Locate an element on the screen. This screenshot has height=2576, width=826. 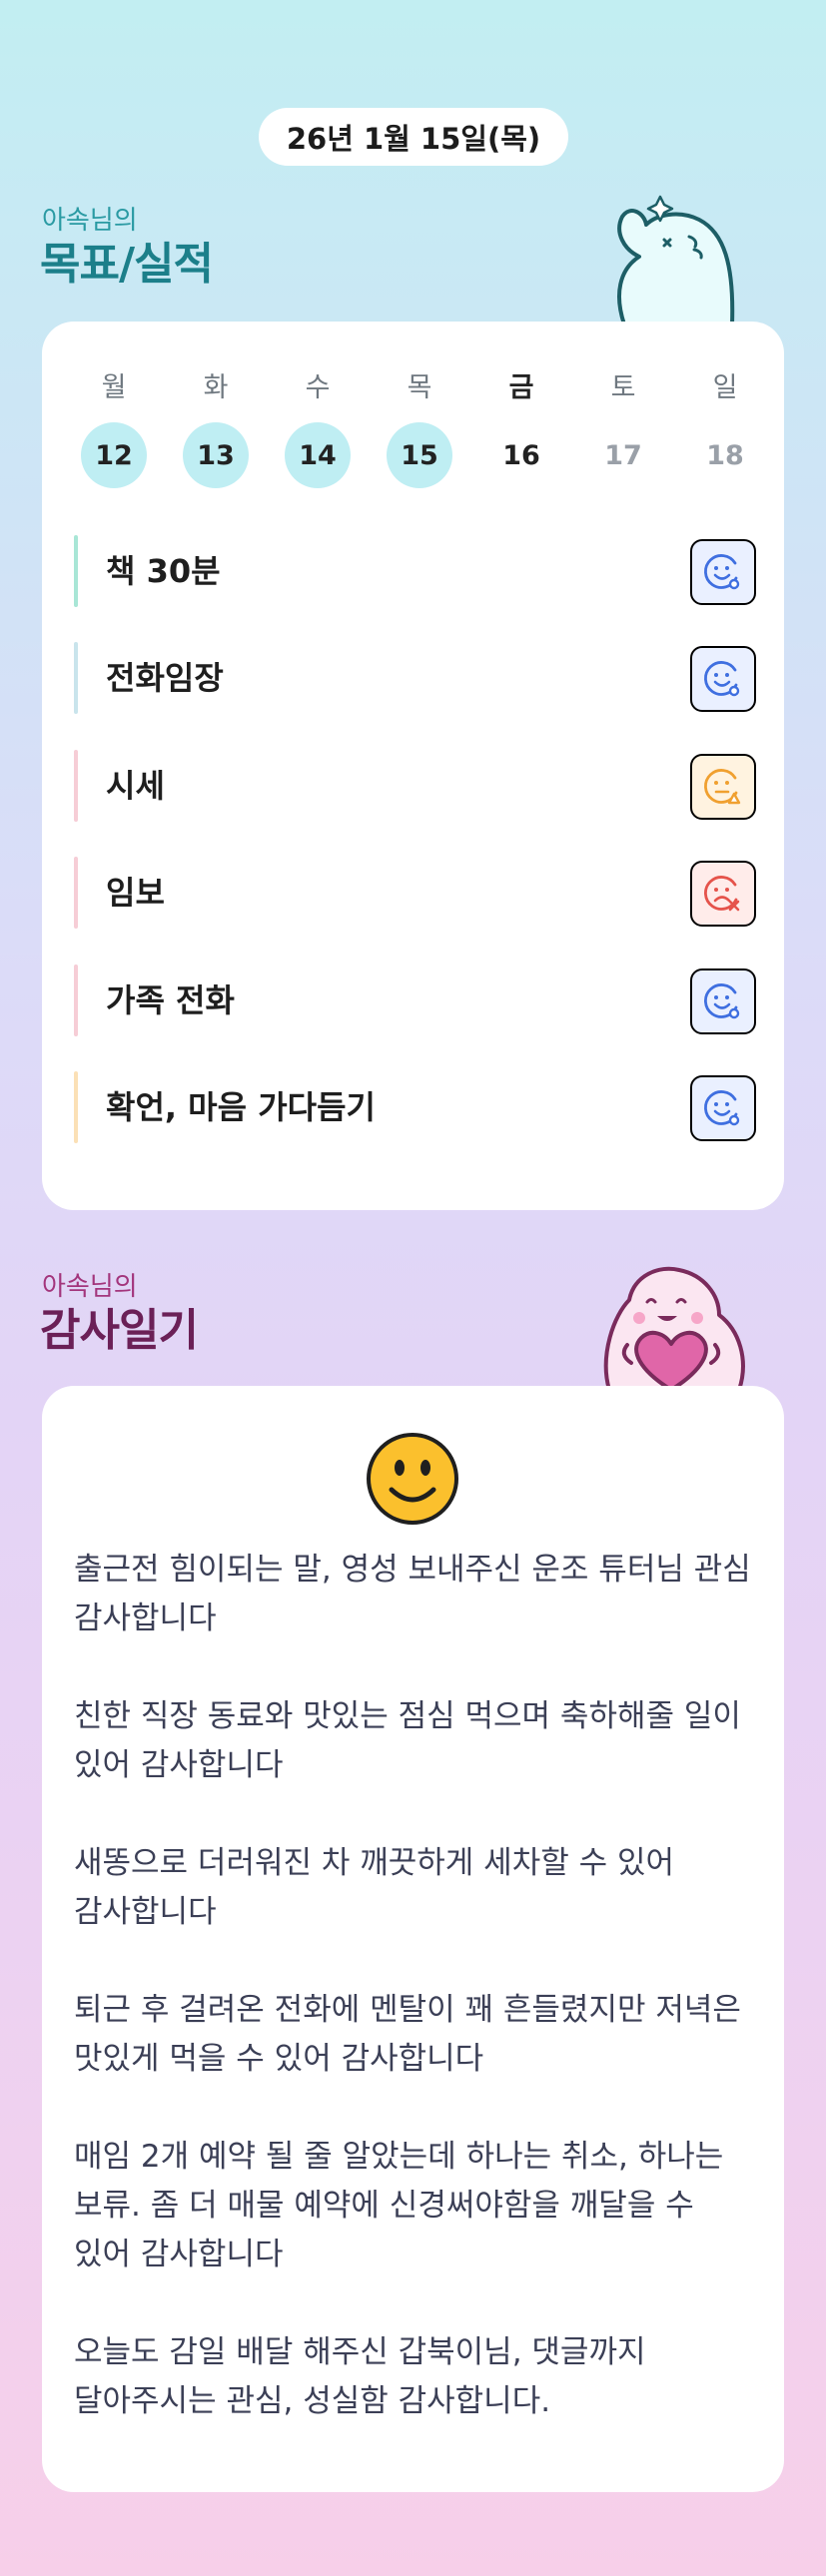
week-day-17: 토 17 is located at coordinates (623, 428).